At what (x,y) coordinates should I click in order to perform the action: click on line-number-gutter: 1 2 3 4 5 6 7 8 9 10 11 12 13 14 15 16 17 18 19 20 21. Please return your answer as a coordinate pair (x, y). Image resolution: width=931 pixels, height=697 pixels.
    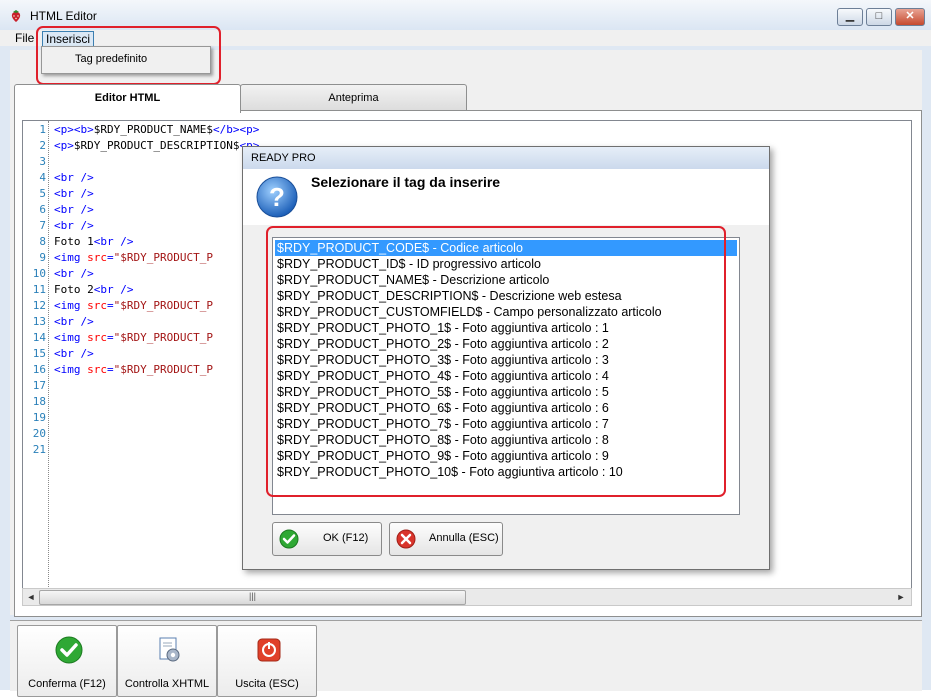
    Looking at the image, I should click on (36, 355).